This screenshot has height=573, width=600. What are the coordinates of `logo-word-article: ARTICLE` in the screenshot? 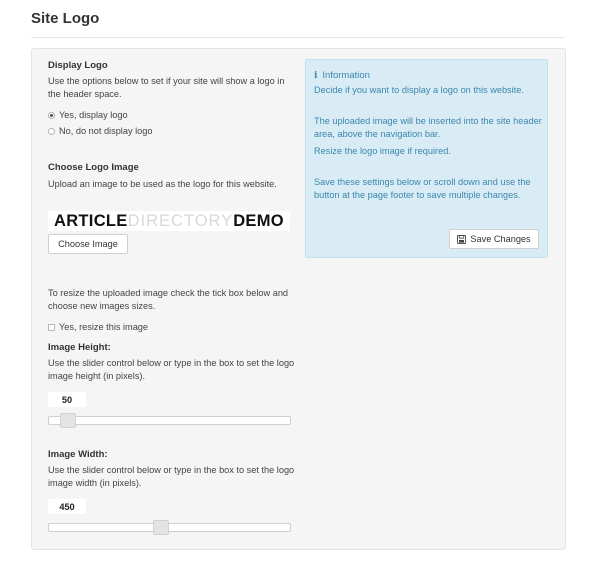 It's located at (91, 220).